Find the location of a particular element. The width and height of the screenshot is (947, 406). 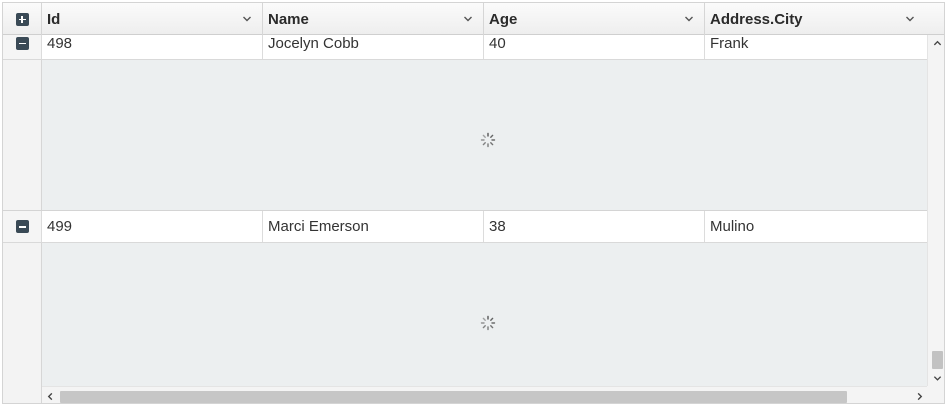

cell-age: 40 is located at coordinates (594, 47).